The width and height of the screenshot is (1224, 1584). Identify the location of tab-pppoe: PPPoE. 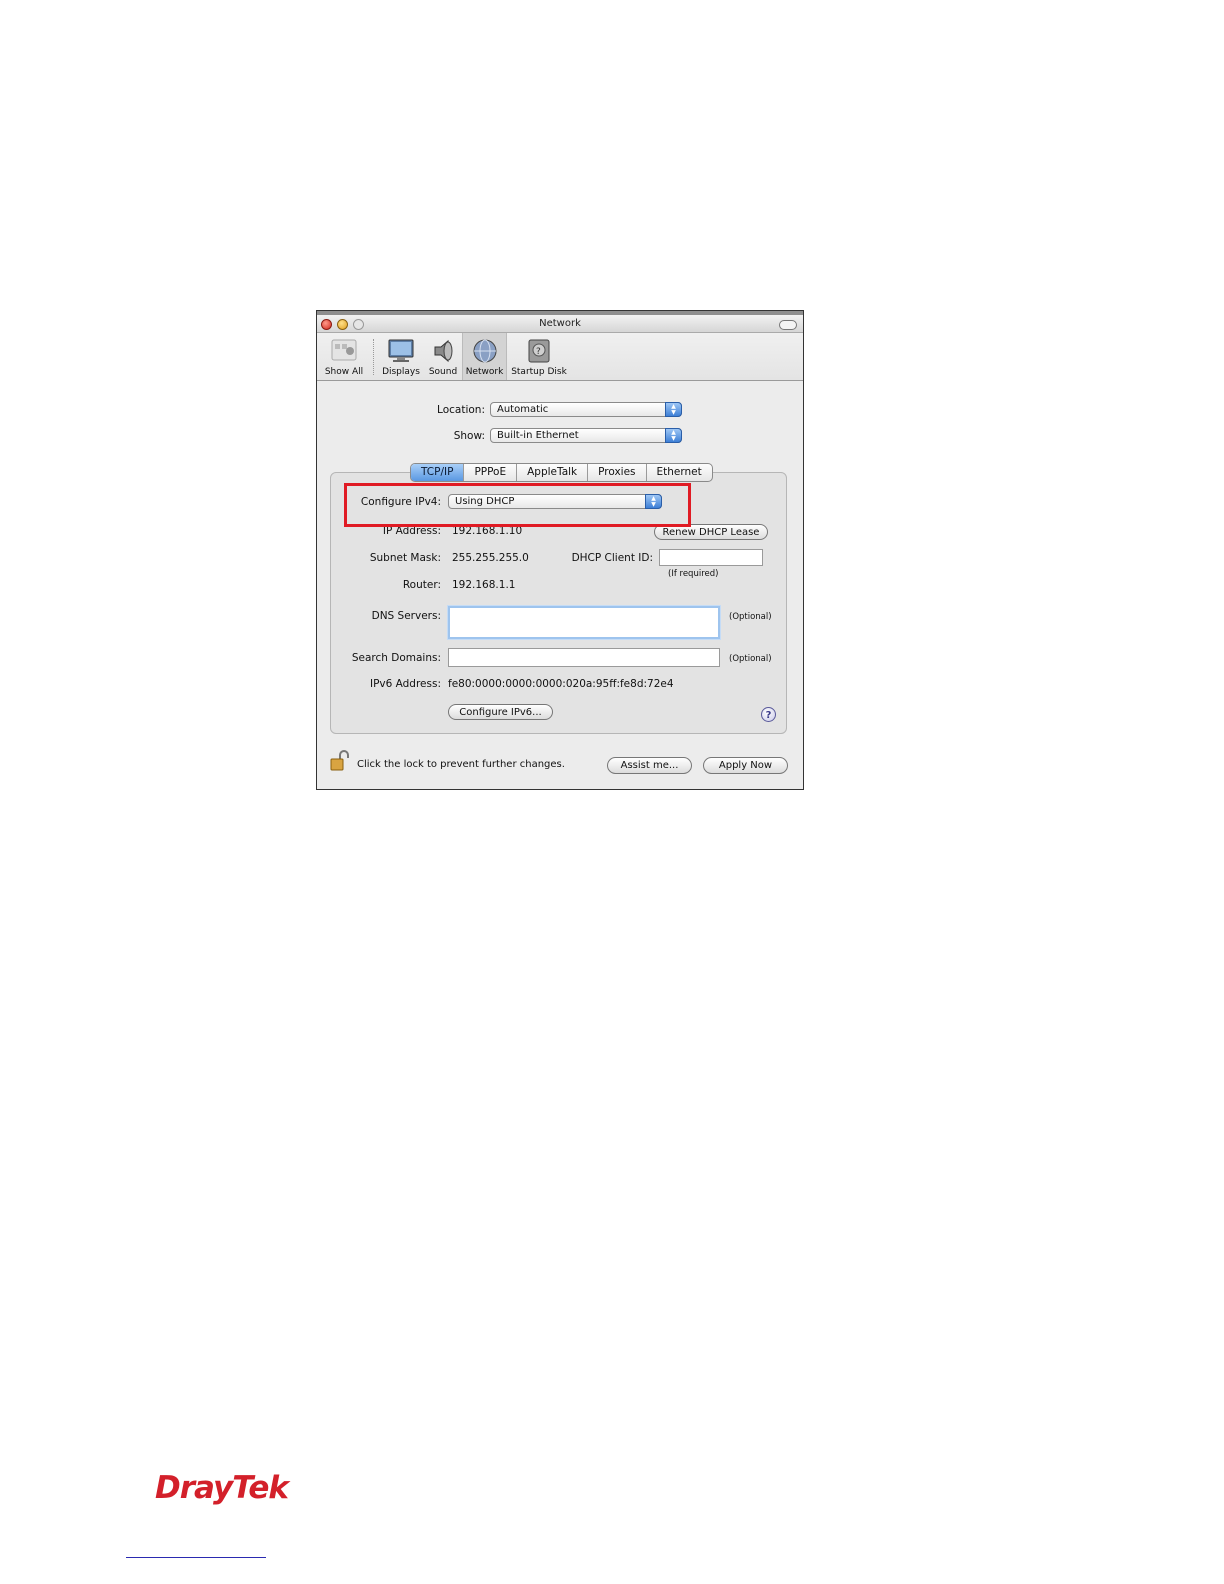
(491, 472).